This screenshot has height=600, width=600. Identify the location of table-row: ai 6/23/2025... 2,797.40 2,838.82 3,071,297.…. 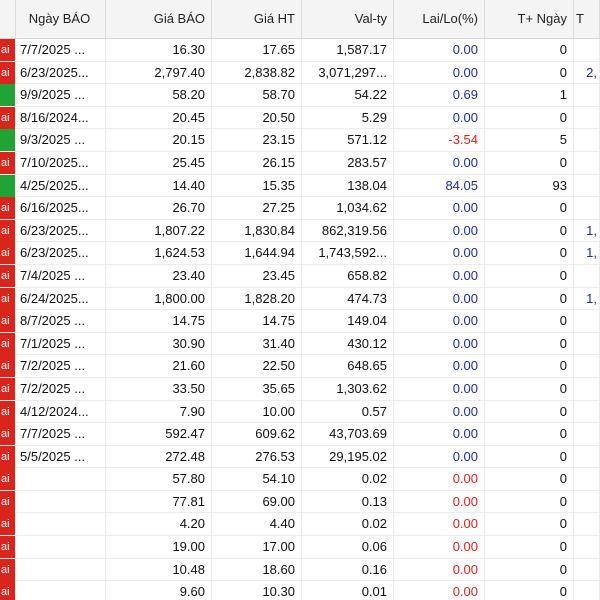
(300, 73).